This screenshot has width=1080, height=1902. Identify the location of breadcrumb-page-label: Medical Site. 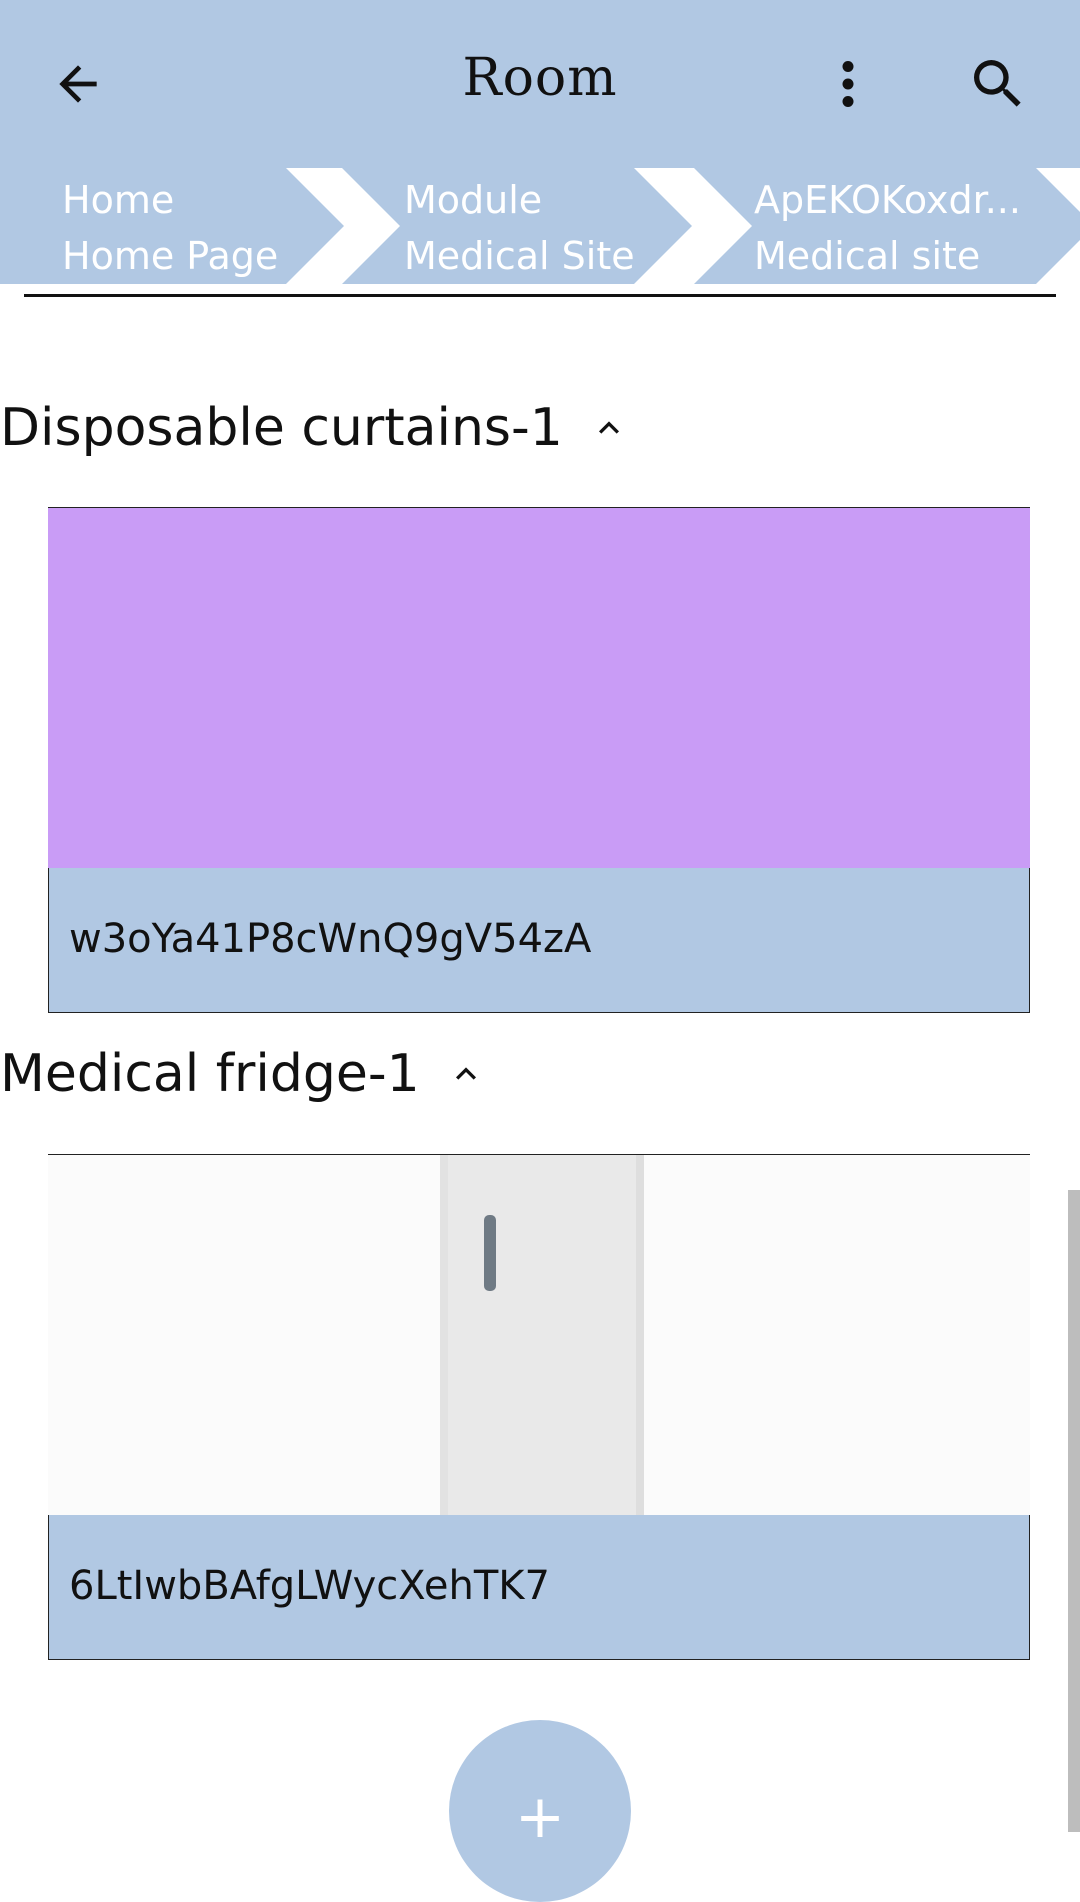
(519, 256).